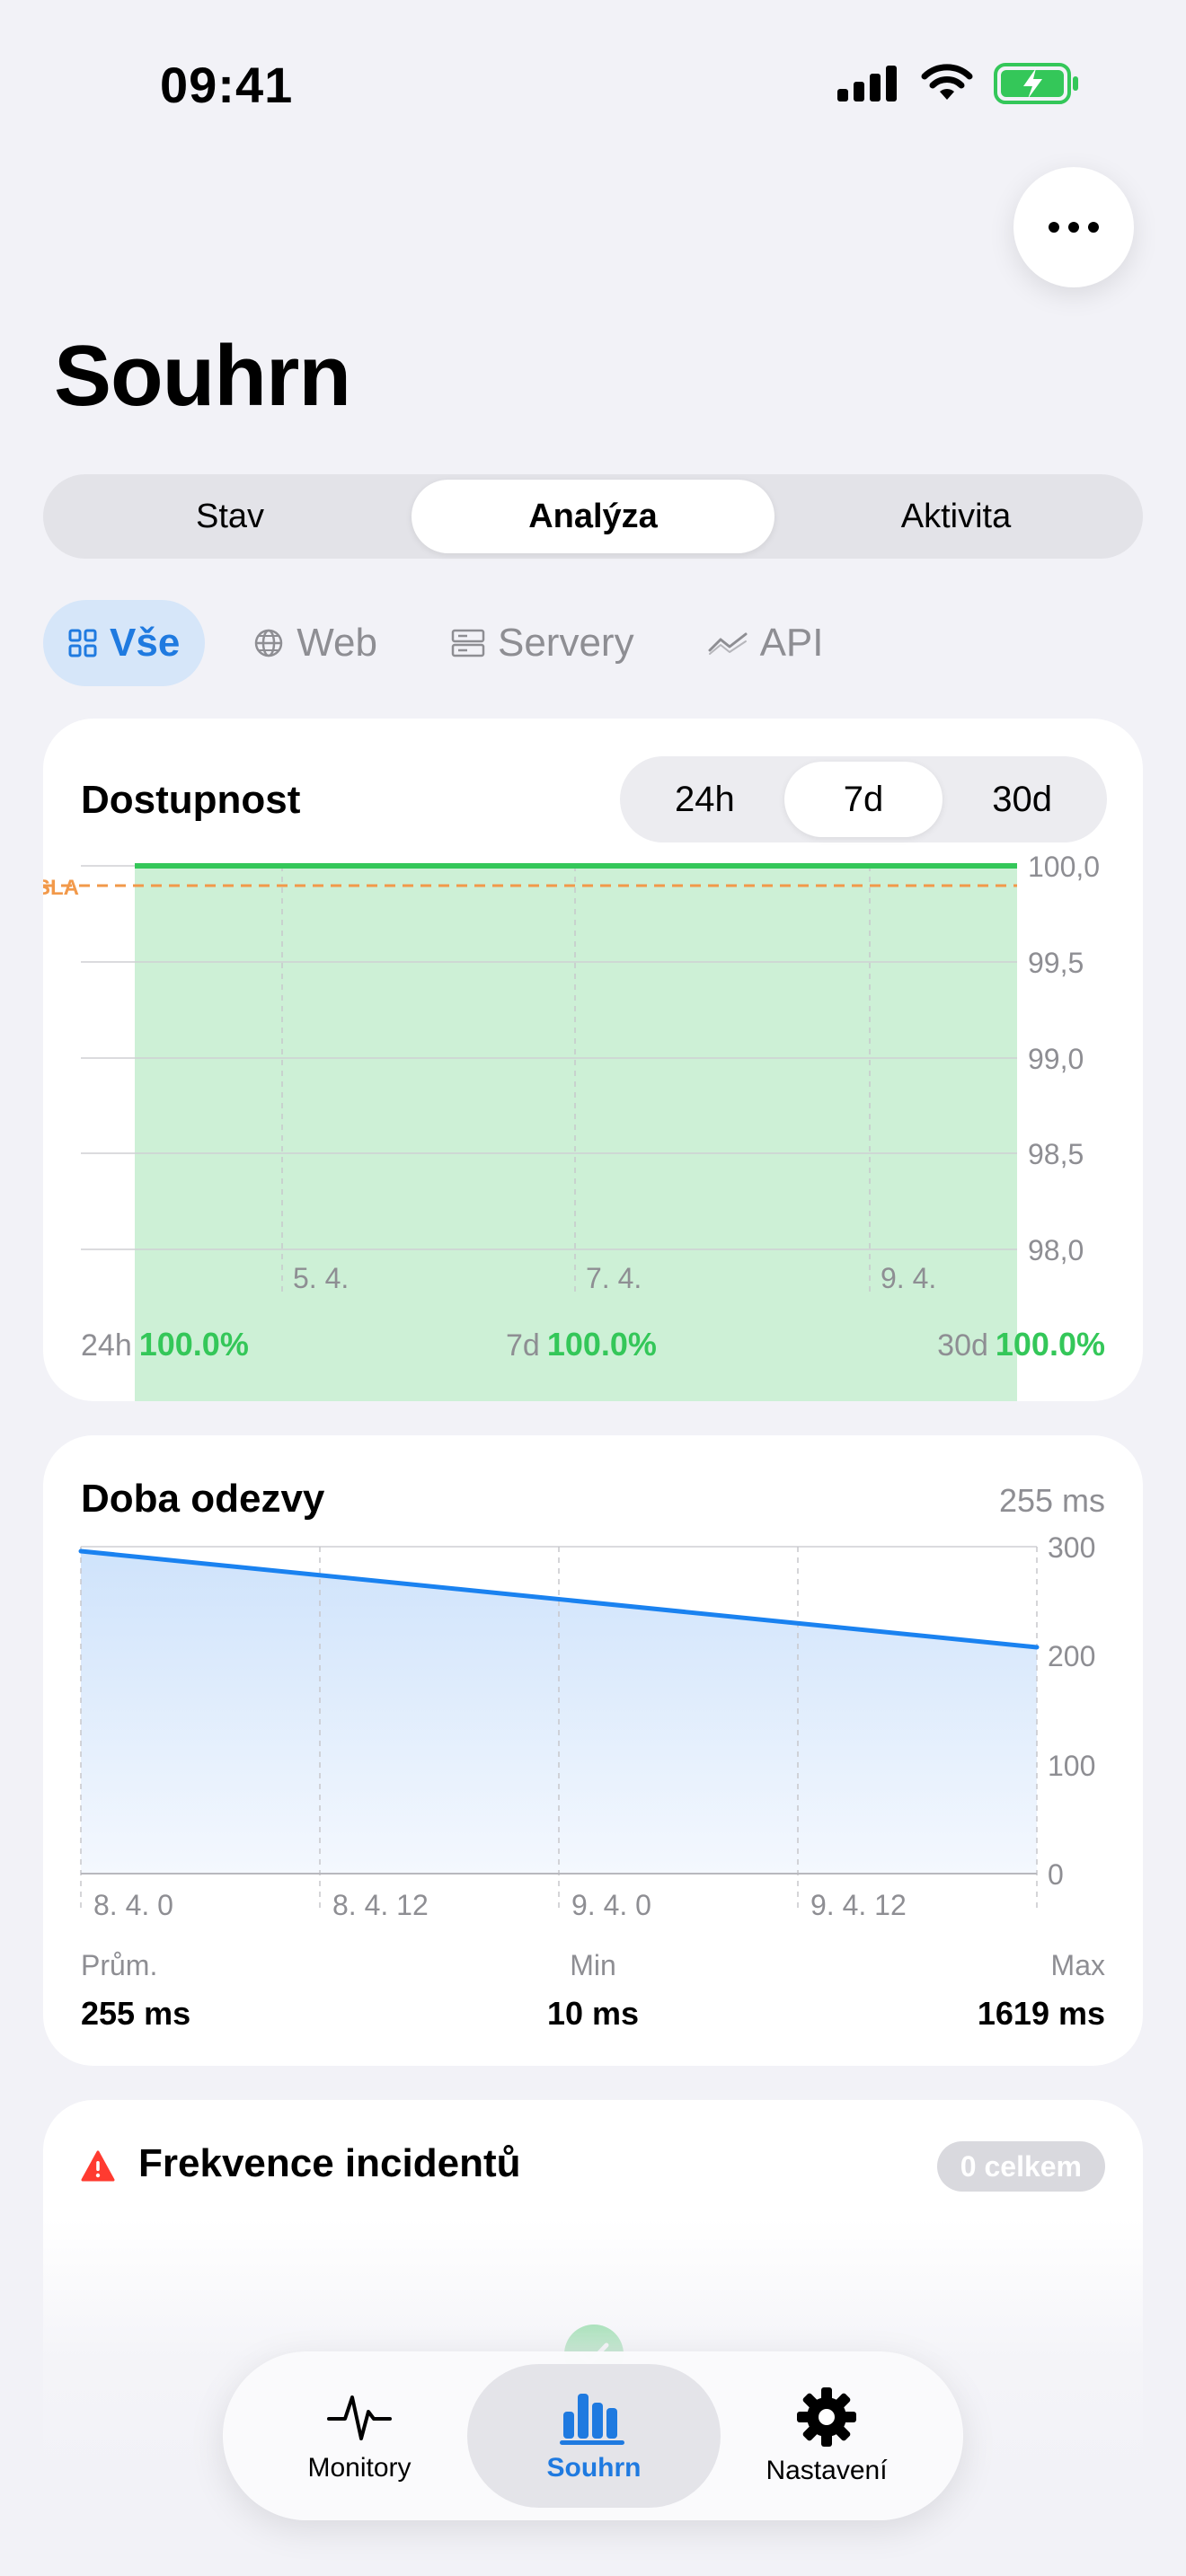  I want to click on filter-servery: Servery, so click(542, 643).